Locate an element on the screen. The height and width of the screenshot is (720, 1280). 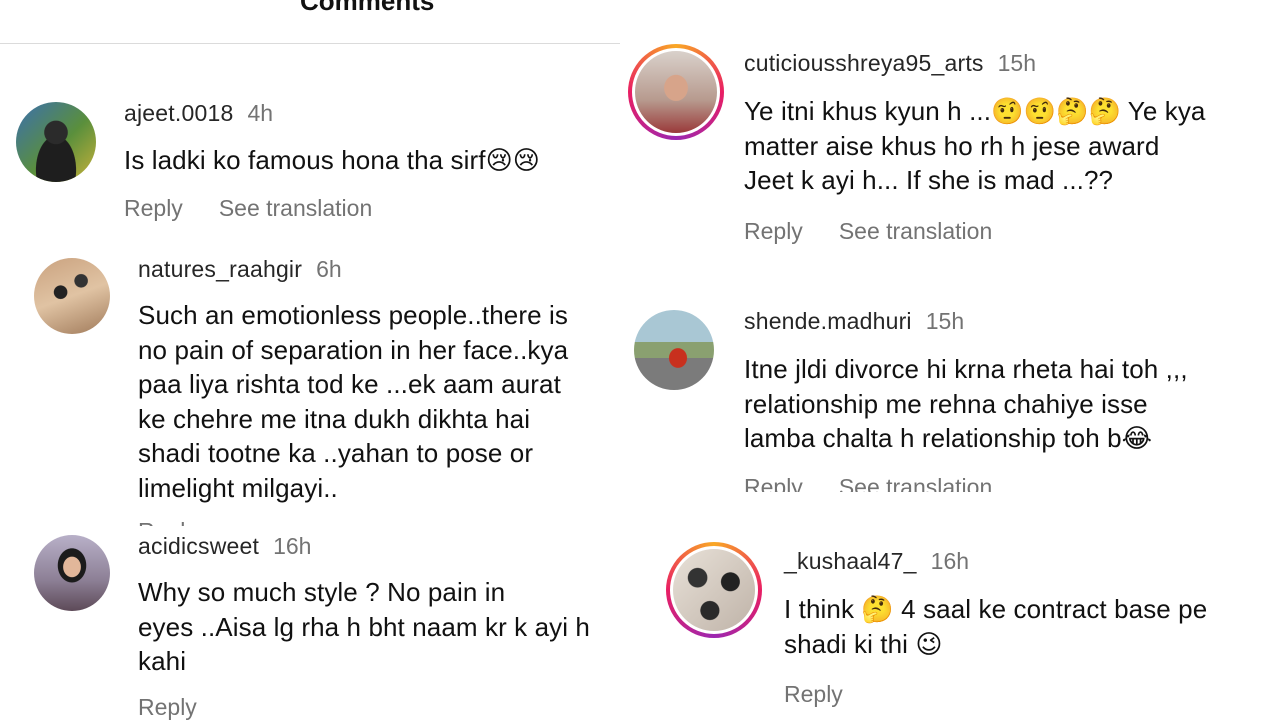
header-divider is located at coordinates (310, 43).